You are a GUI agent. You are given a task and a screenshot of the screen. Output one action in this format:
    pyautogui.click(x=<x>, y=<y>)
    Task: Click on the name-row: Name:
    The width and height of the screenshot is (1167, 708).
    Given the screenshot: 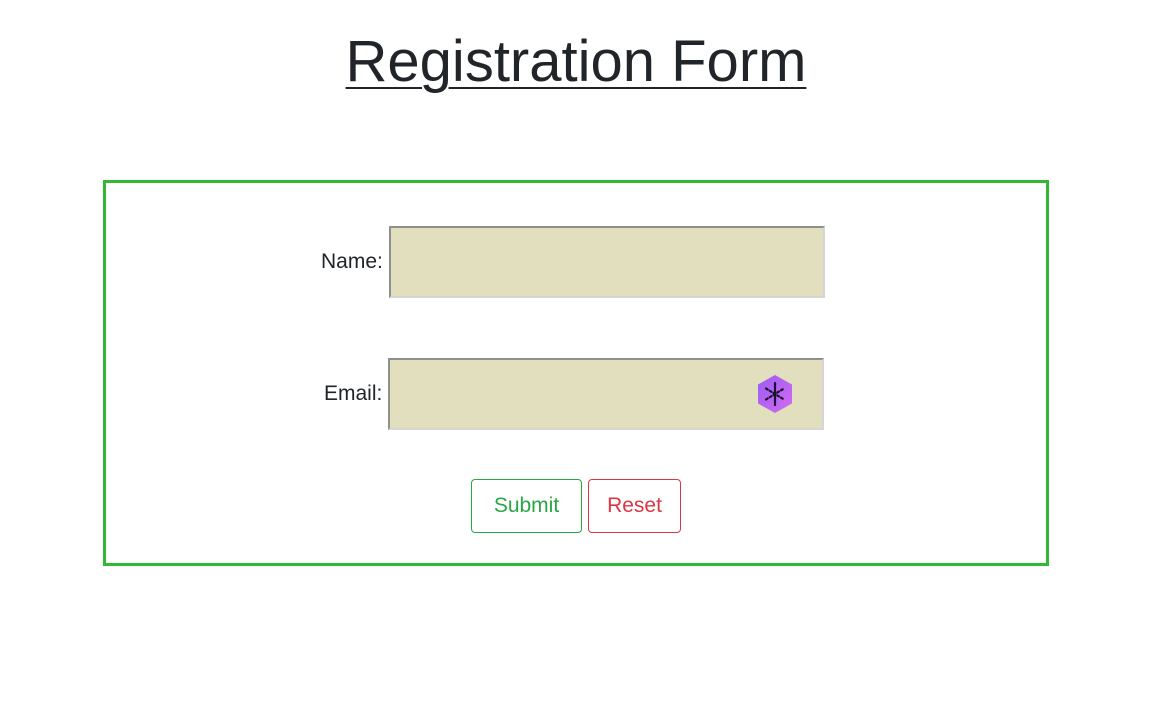 What is the action you would take?
    pyautogui.click(x=573, y=262)
    